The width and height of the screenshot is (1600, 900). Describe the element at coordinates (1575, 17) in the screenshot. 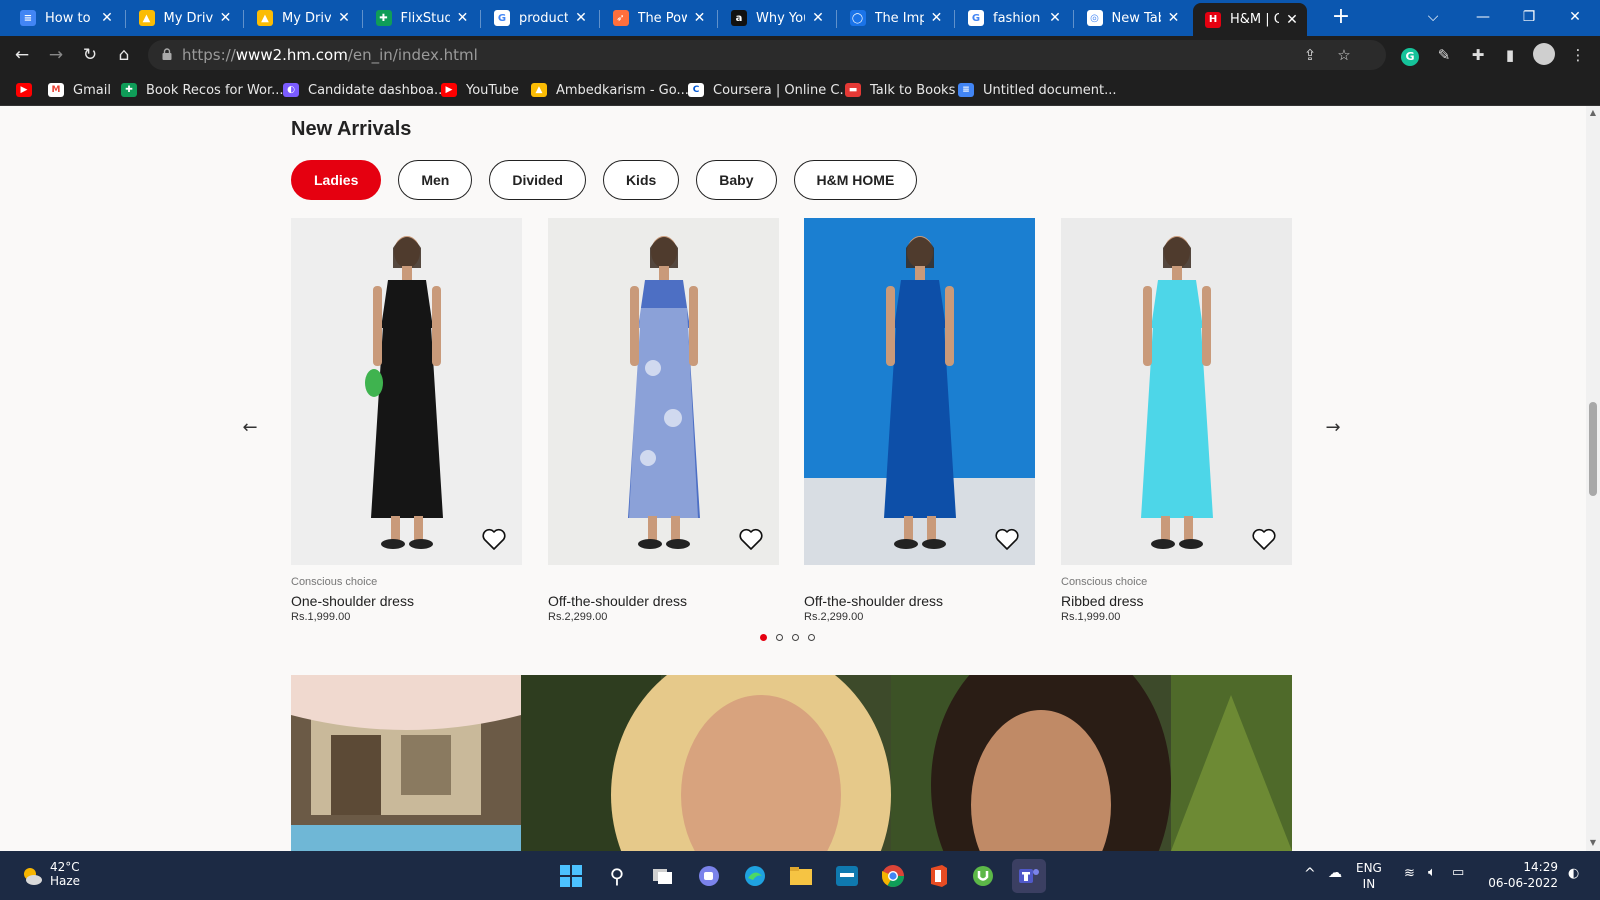

I see `close-window-icon: ✕` at that location.